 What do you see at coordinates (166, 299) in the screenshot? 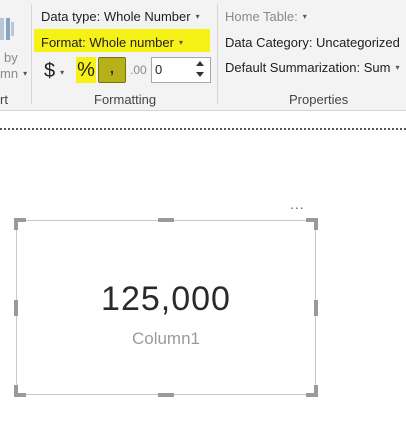
I see `card-value: 125,000` at bounding box center [166, 299].